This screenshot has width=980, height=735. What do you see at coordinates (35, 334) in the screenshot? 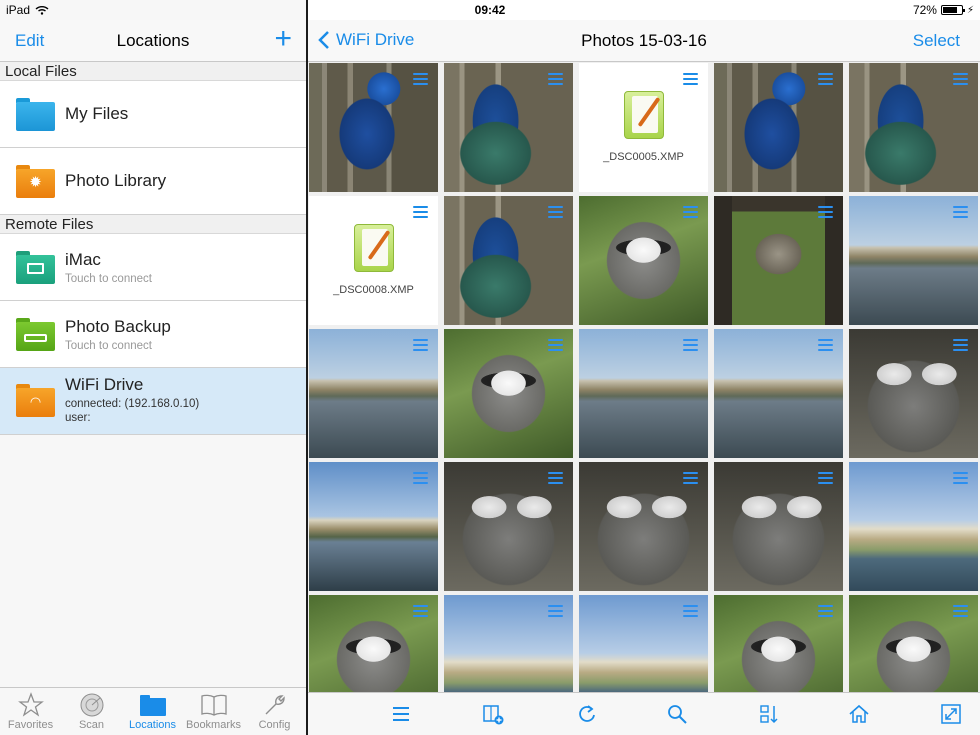
I see `drive-folder-icon` at bounding box center [35, 334].